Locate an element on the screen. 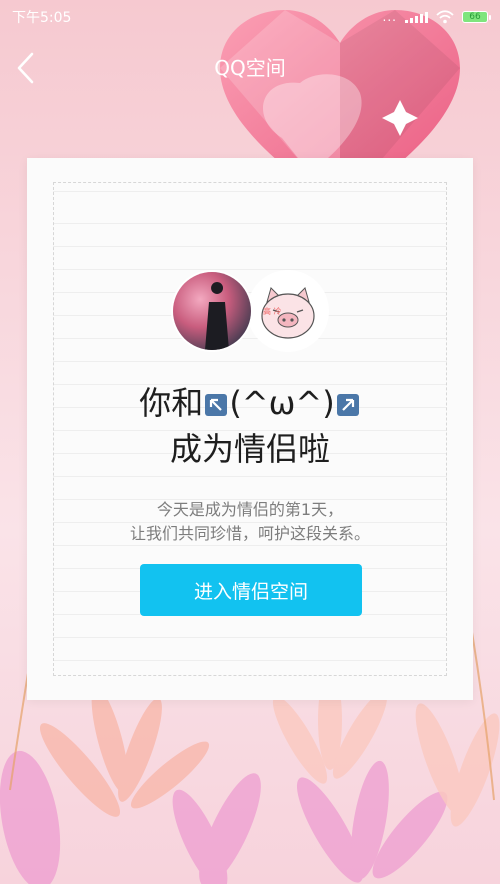  headline: 你和 (^ω^) 成为情侣啦 is located at coordinates (250, 426).